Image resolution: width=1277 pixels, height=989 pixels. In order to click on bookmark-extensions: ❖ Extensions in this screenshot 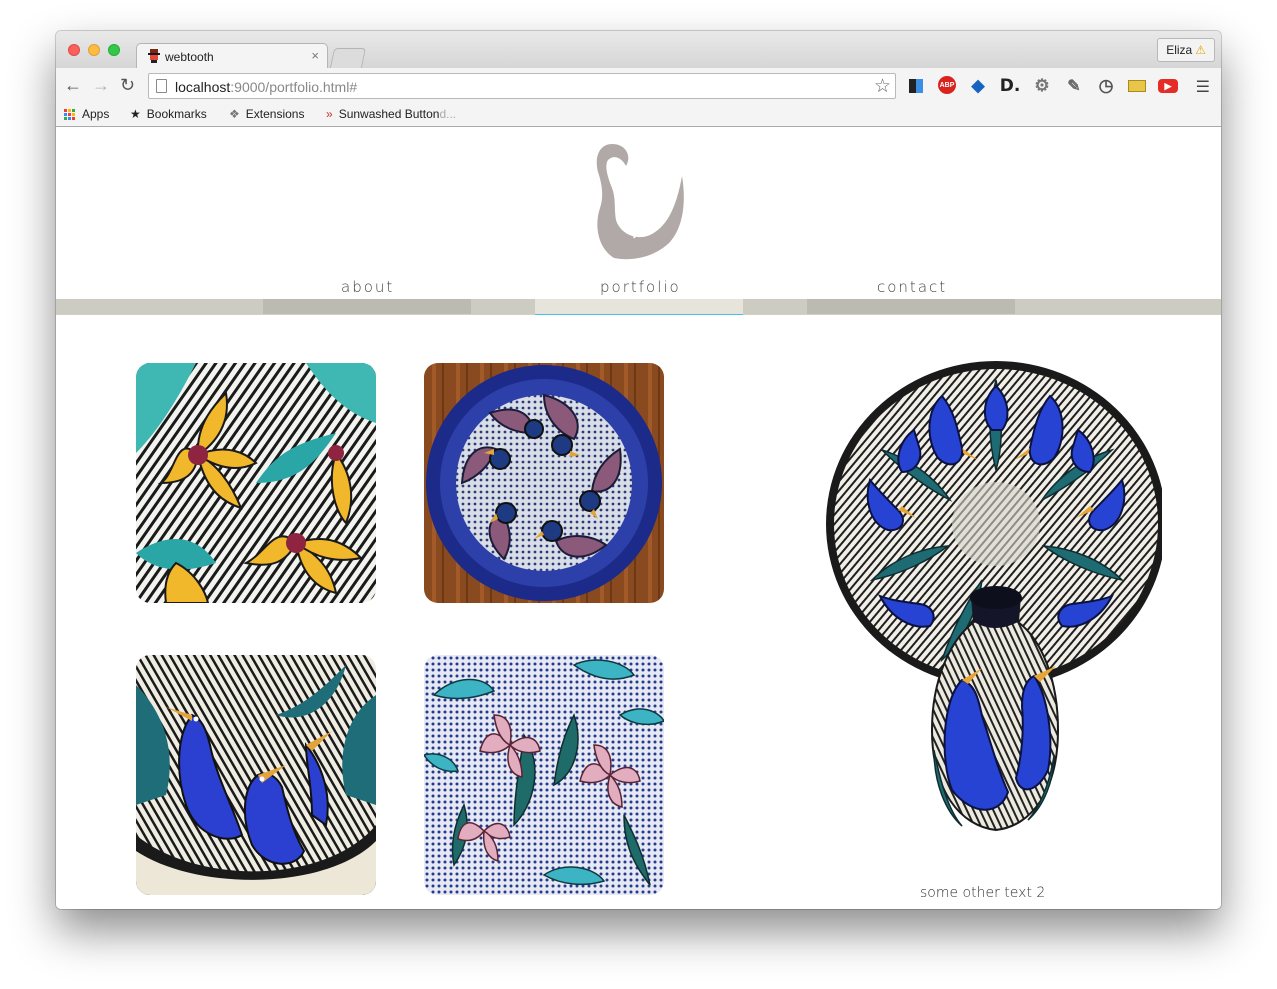, I will do `click(266, 114)`.